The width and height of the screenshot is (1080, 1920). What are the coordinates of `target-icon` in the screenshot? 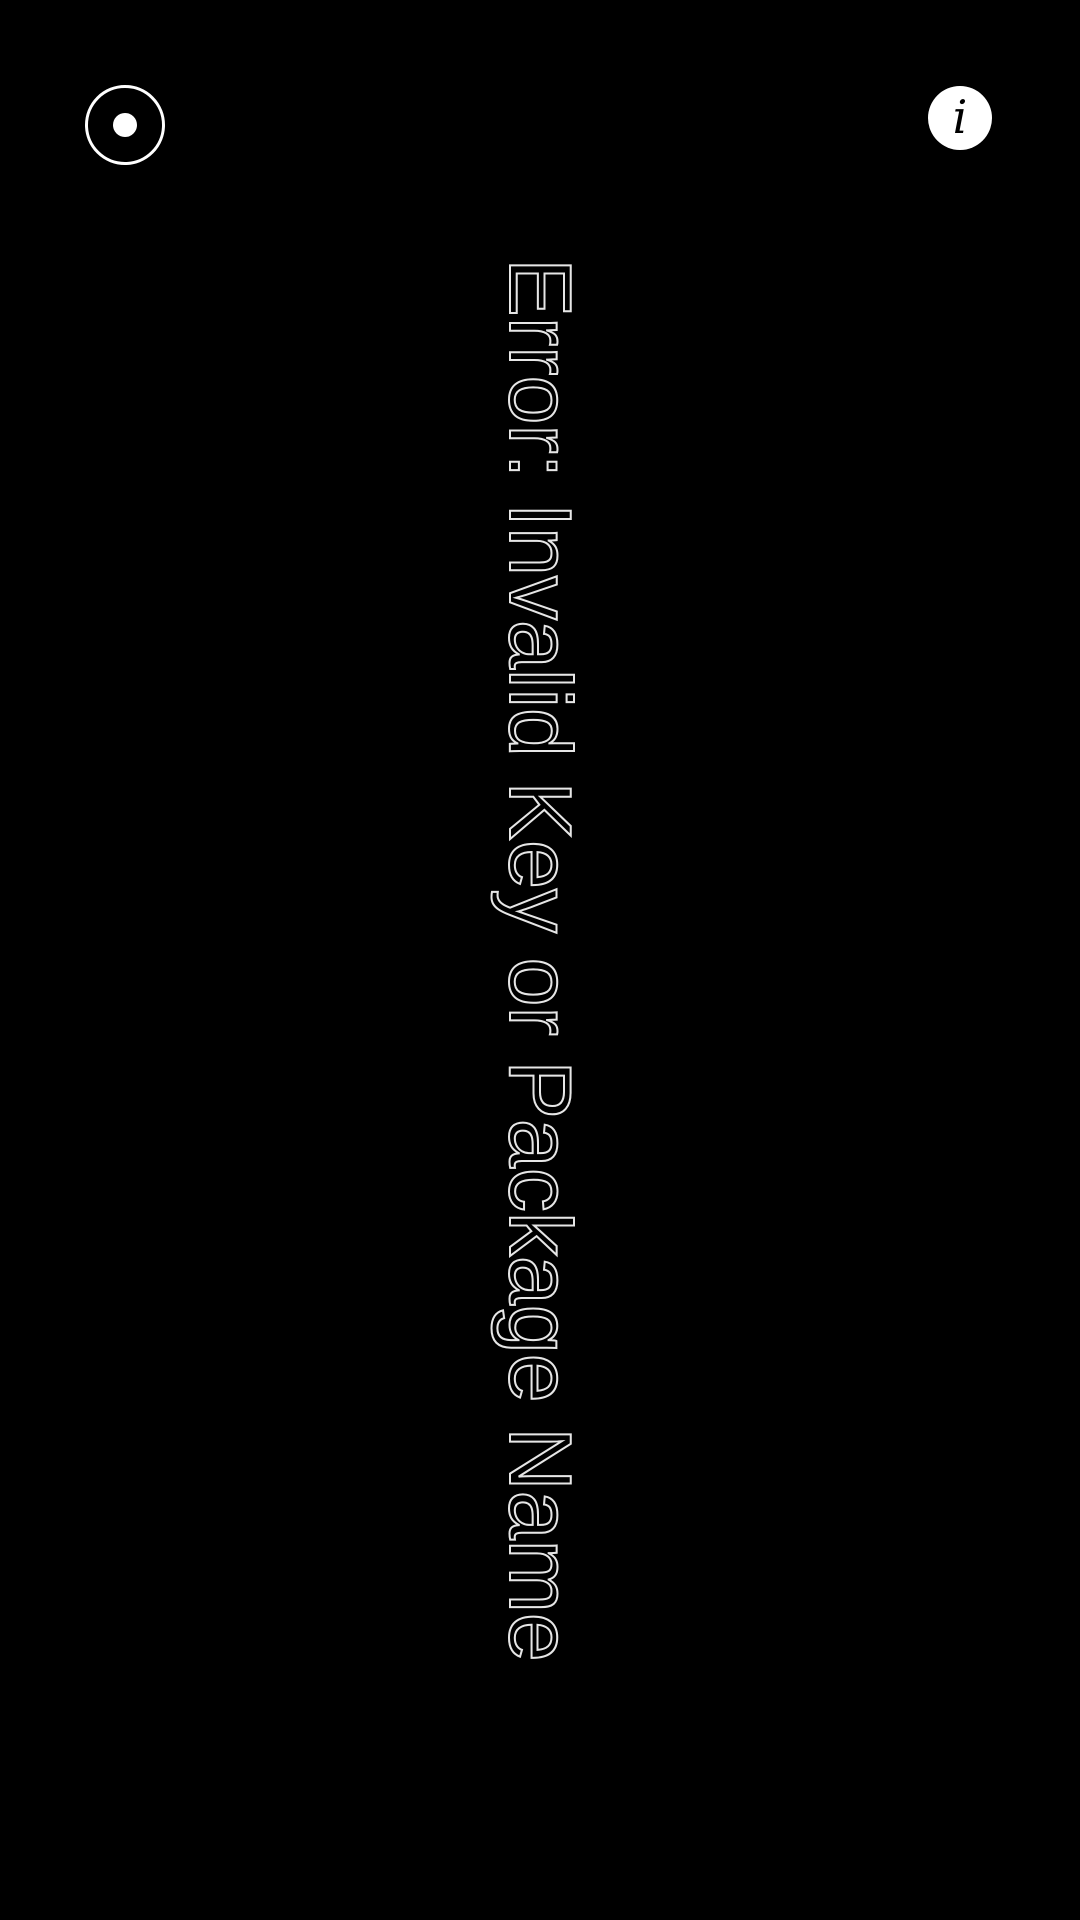 It's located at (125, 125).